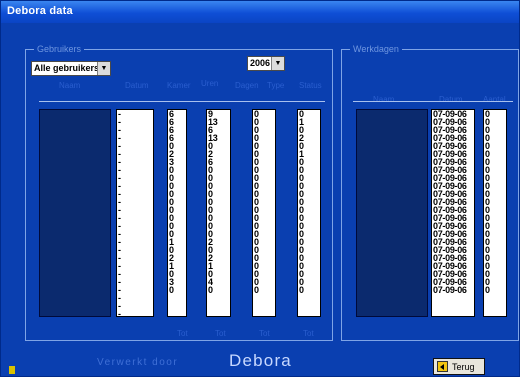  I want to click on footer-brand-name: Debora, so click(260, 360).